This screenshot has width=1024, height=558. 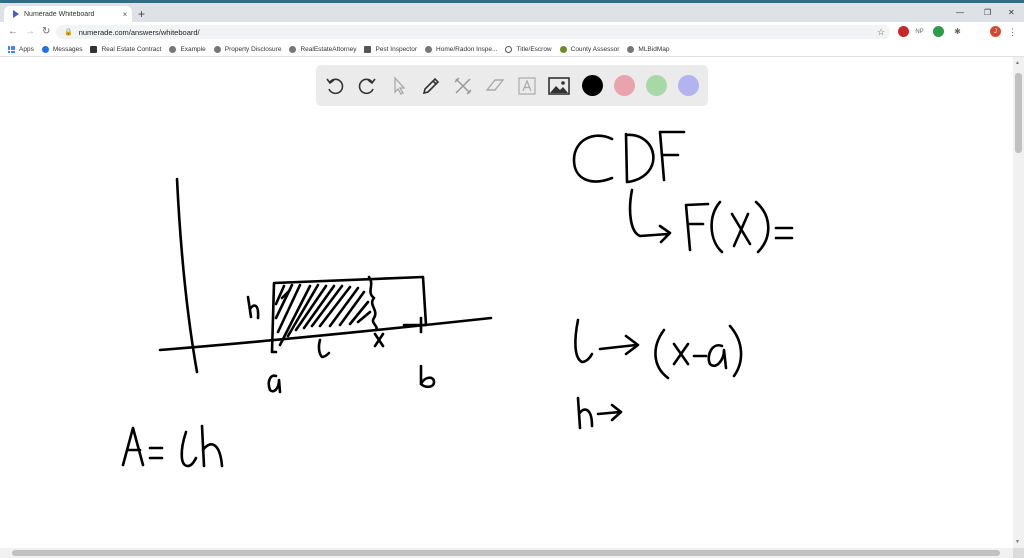 I want to click on ink-h-formula, so click(x=212, y=446).